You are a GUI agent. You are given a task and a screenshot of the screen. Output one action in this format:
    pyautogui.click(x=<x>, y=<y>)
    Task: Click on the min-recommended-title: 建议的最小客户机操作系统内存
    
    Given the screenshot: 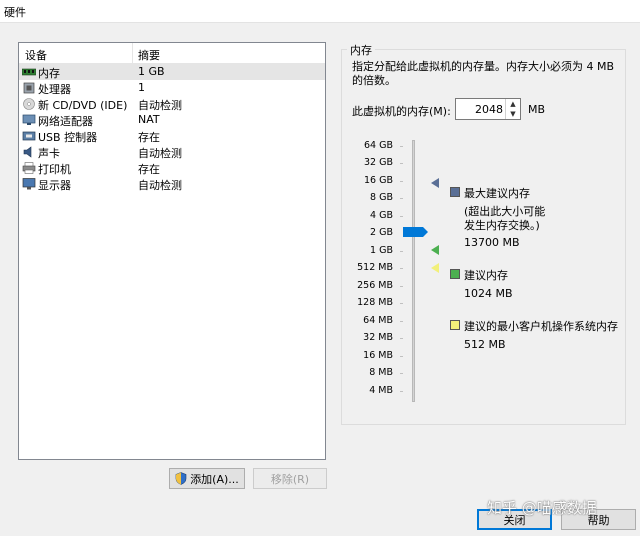 What is the action you would take?
    pyautogui.click(x=541, y=326)
    